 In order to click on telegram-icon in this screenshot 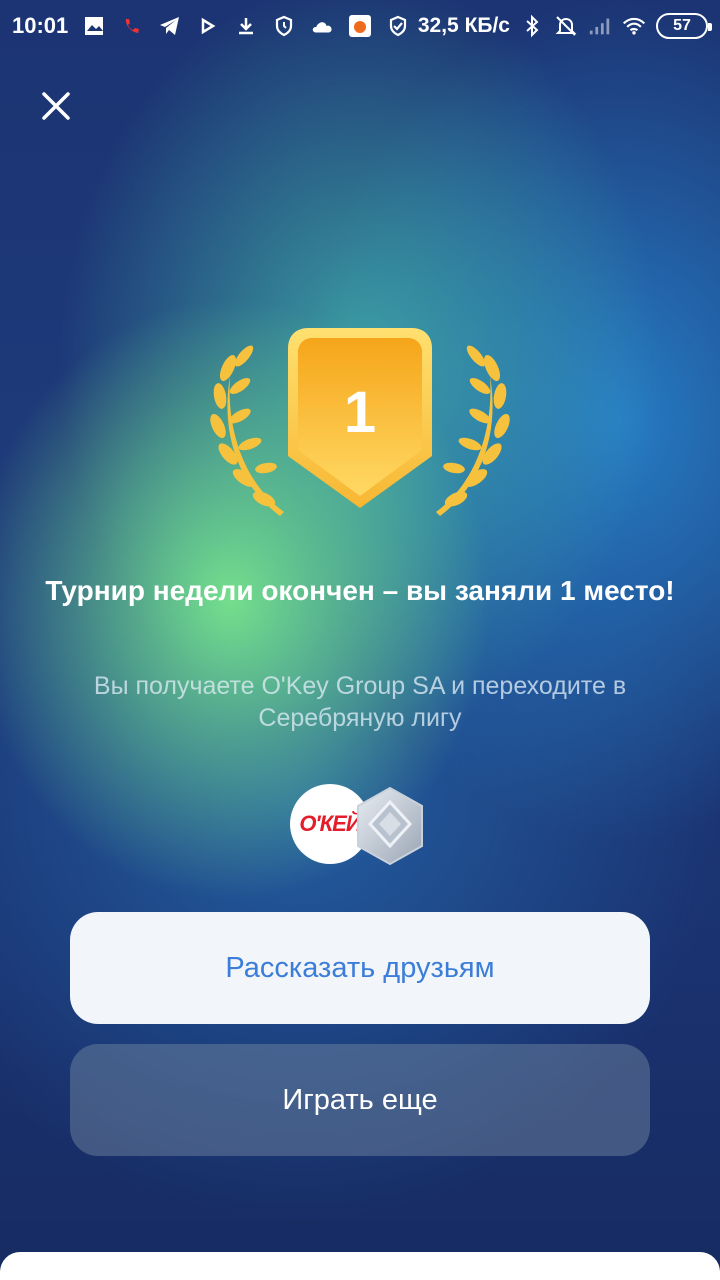, I will do `click(170, 26)`.